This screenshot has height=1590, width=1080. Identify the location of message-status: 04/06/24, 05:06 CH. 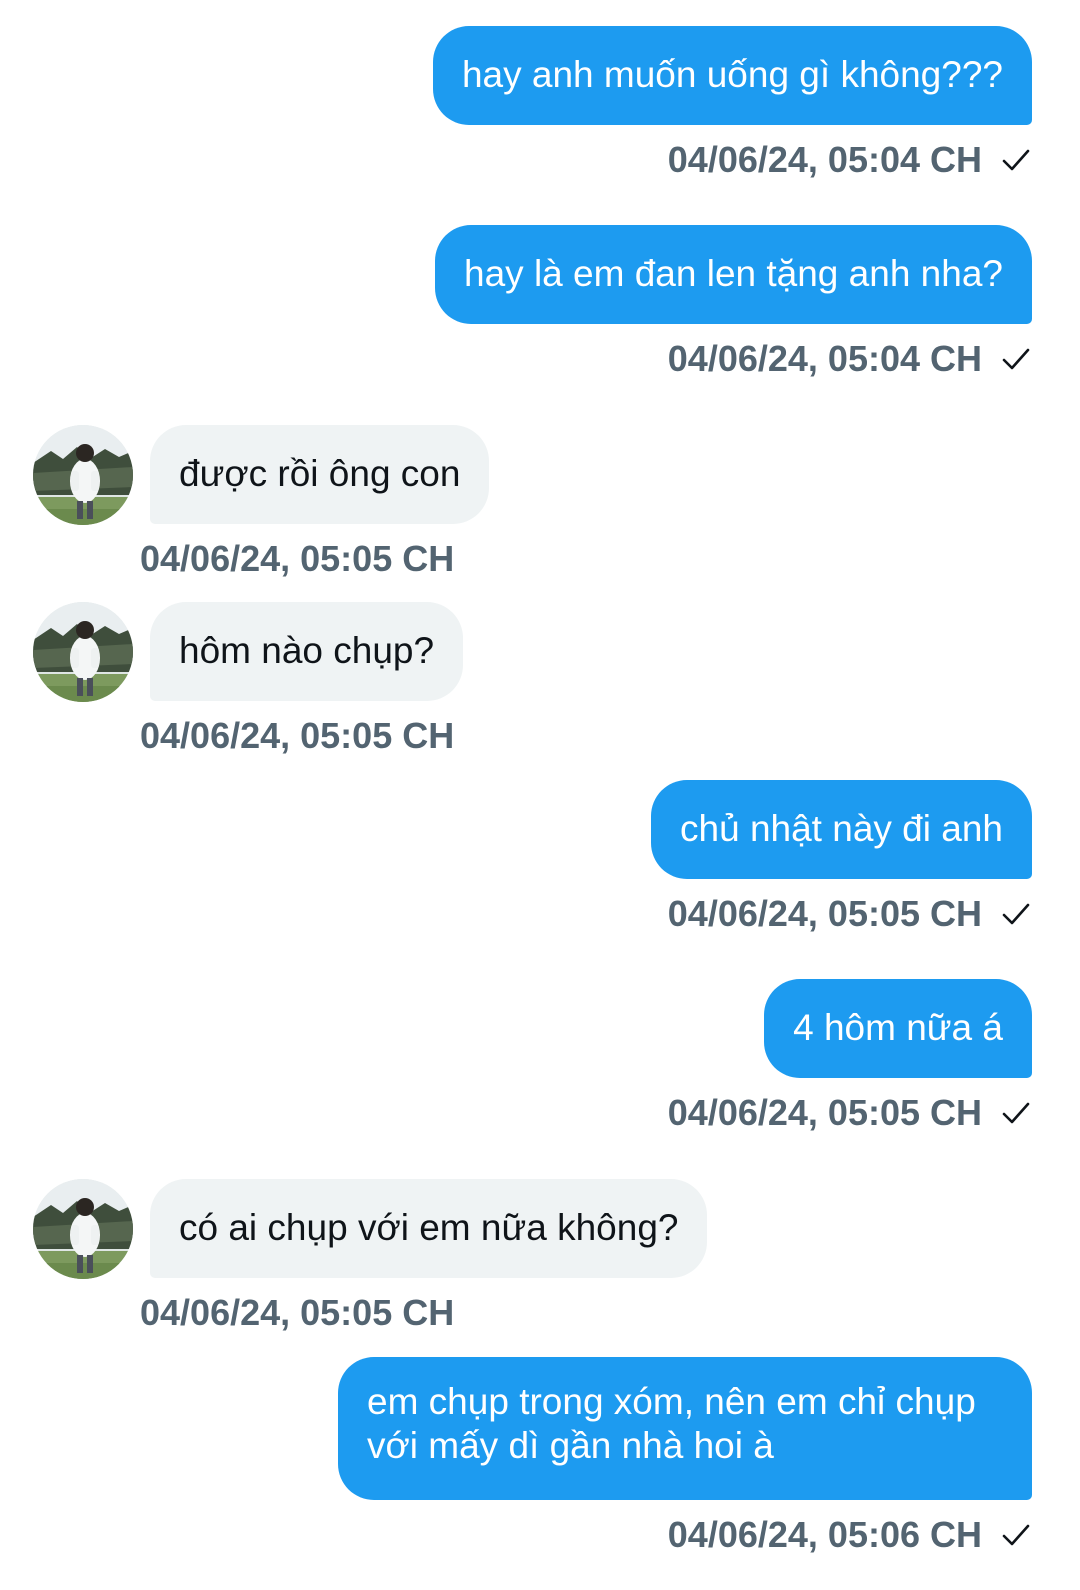
(850, 1535).